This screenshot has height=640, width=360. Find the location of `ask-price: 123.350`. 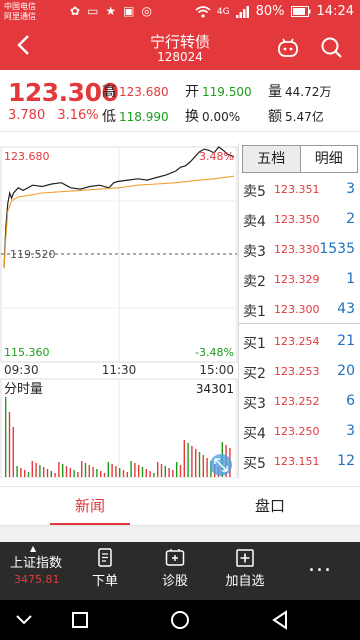

ask-price: 123.350 is located at coordinates (297, 219).